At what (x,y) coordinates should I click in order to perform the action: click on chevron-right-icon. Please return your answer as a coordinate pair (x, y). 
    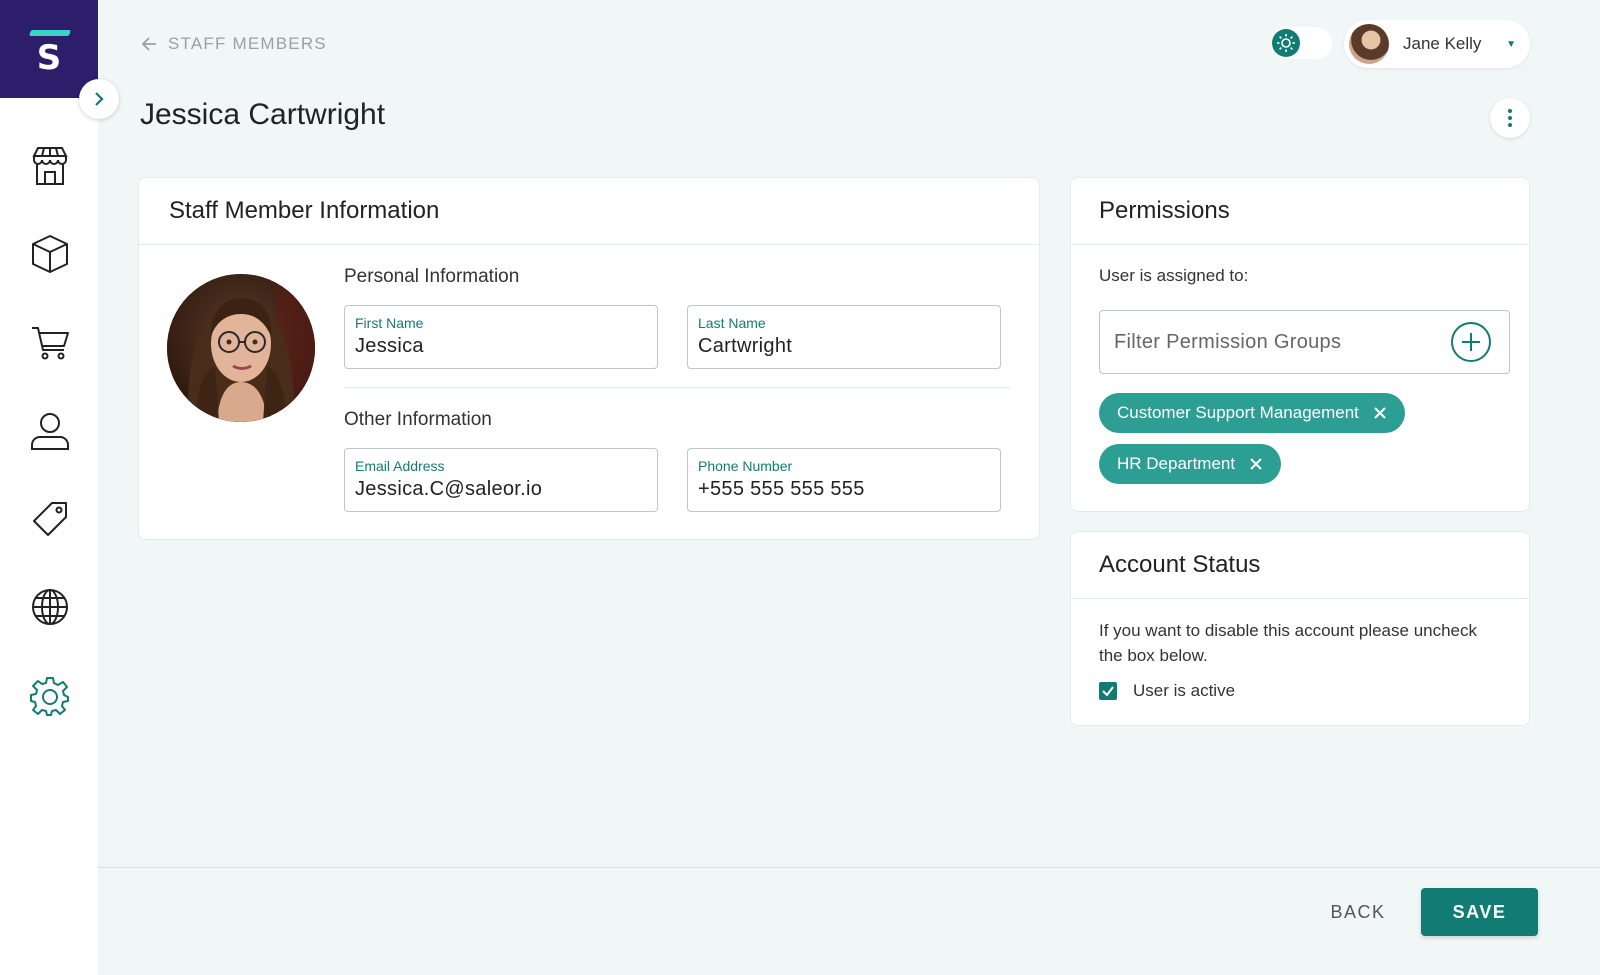
    Looking at the image, I should click on (99, 99).